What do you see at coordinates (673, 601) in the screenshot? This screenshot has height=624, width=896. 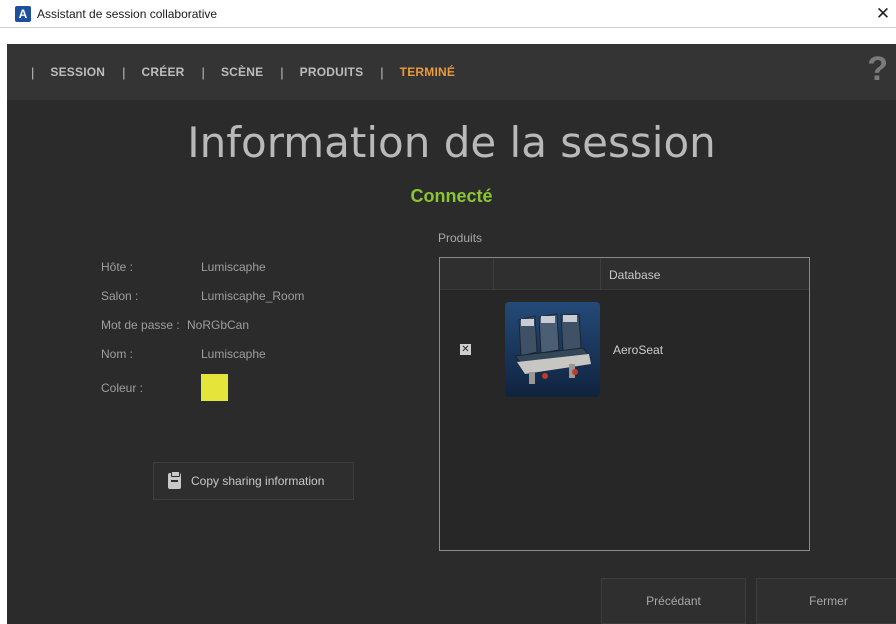 I see `previous-button: Précédant` at bounding box center [673, 601].